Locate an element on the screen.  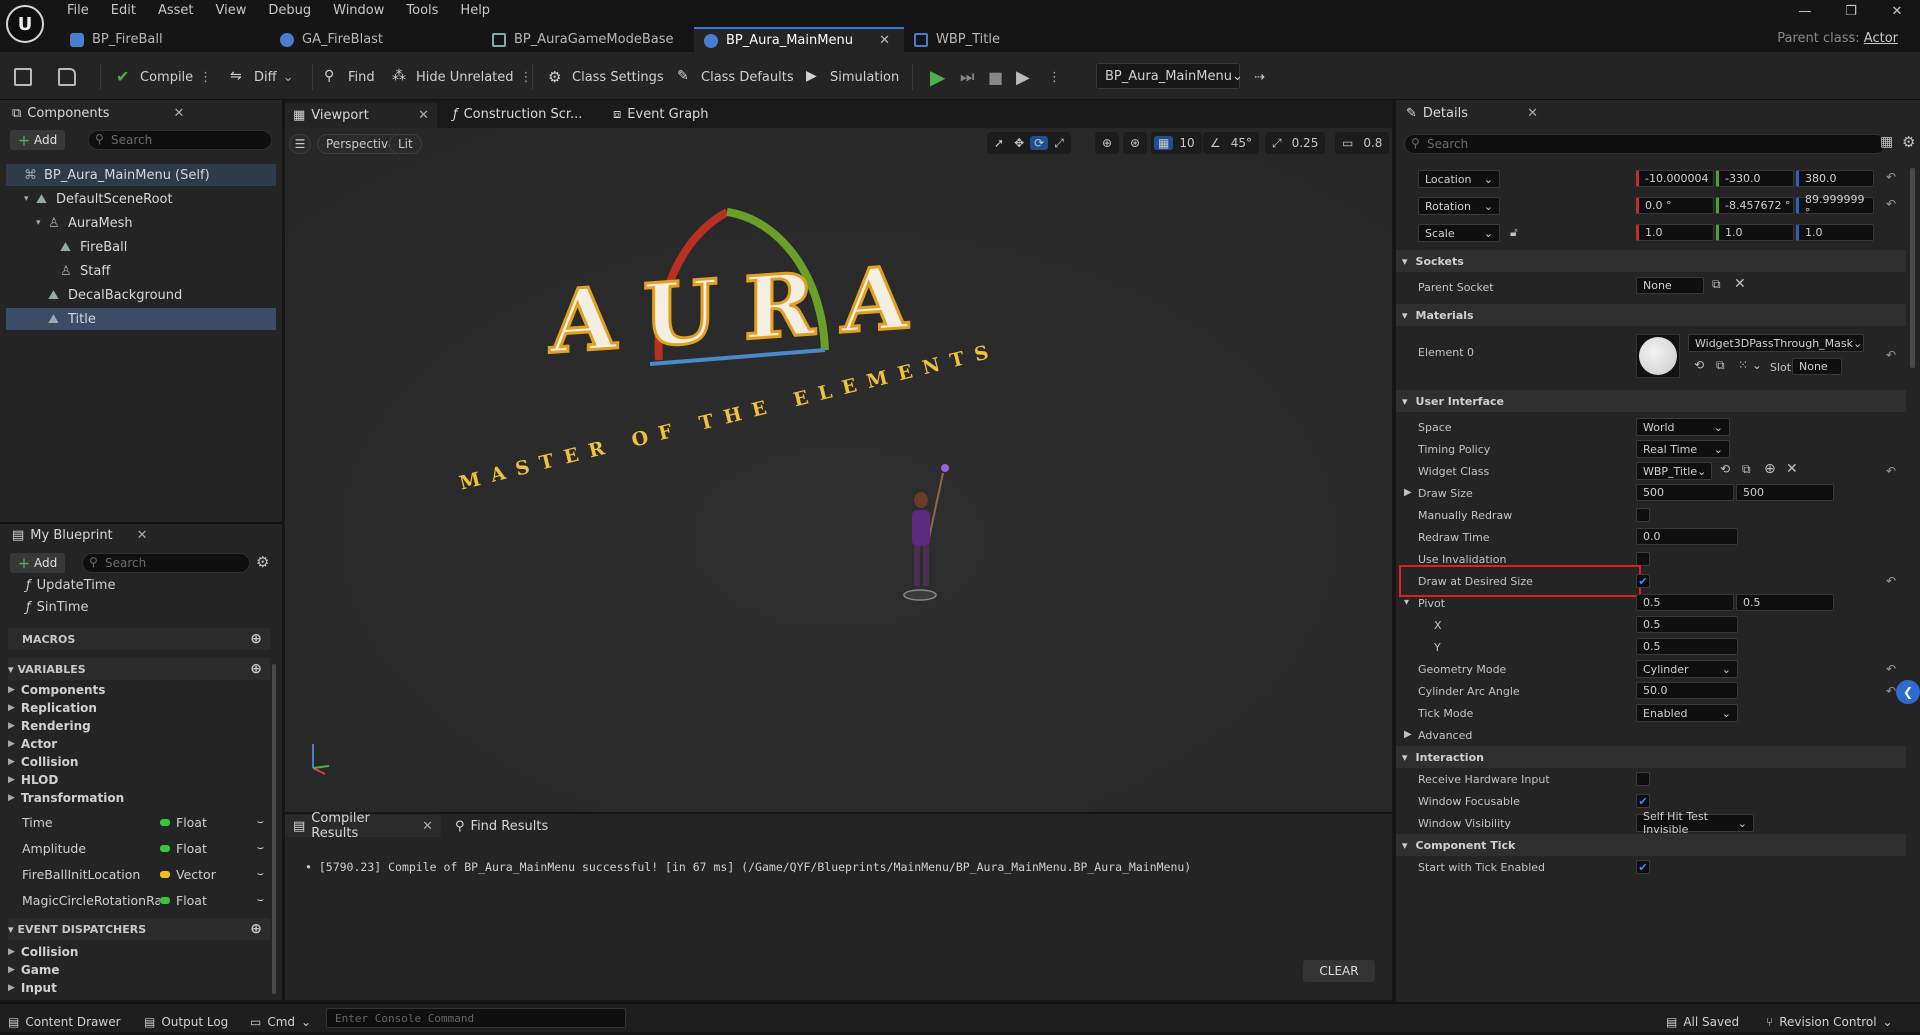
draw-size-y-field: 500 is located at coordinates (1785, 492).